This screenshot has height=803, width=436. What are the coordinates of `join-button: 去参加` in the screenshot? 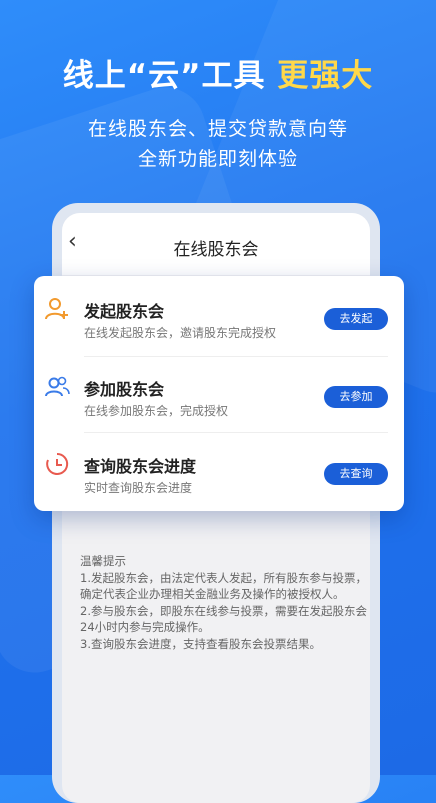 It's located at (356, 397).